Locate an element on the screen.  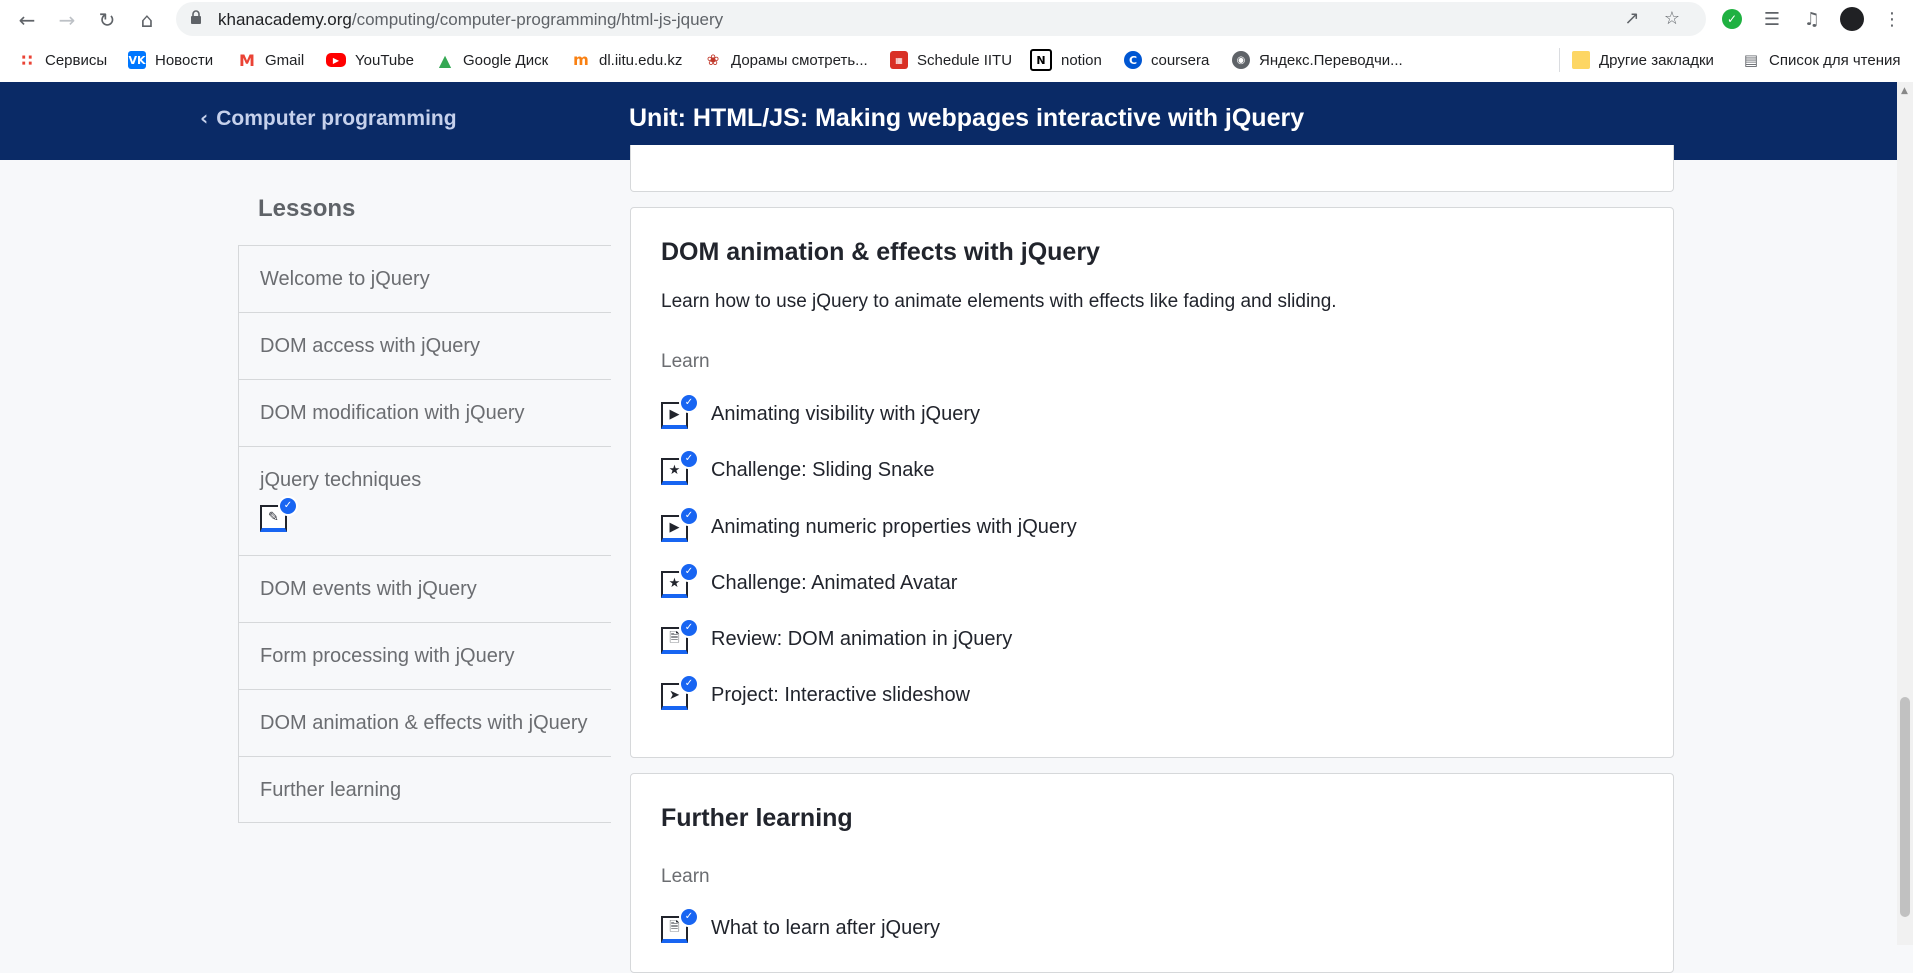
bookmark-youtube: ▶ YouTube is located at coordinates (370, 60).